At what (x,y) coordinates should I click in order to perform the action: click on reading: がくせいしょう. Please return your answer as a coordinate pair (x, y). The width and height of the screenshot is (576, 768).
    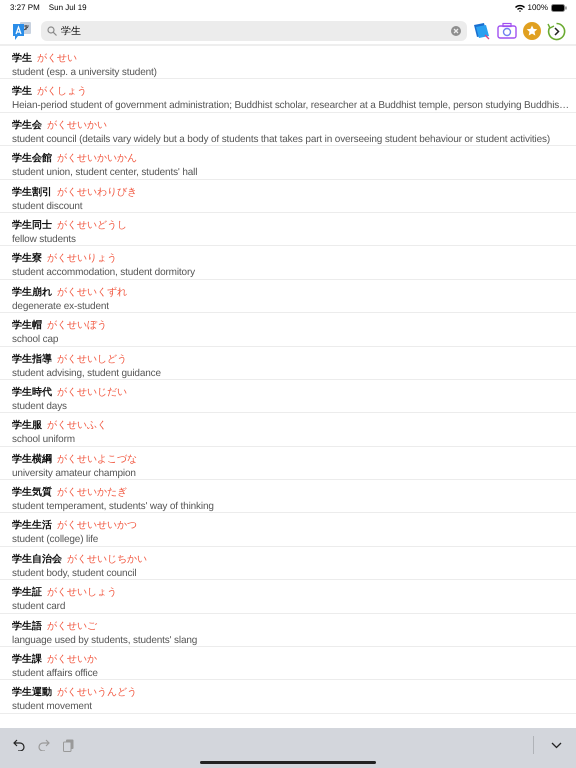
    Looking at the image, I should click on (82, 593).